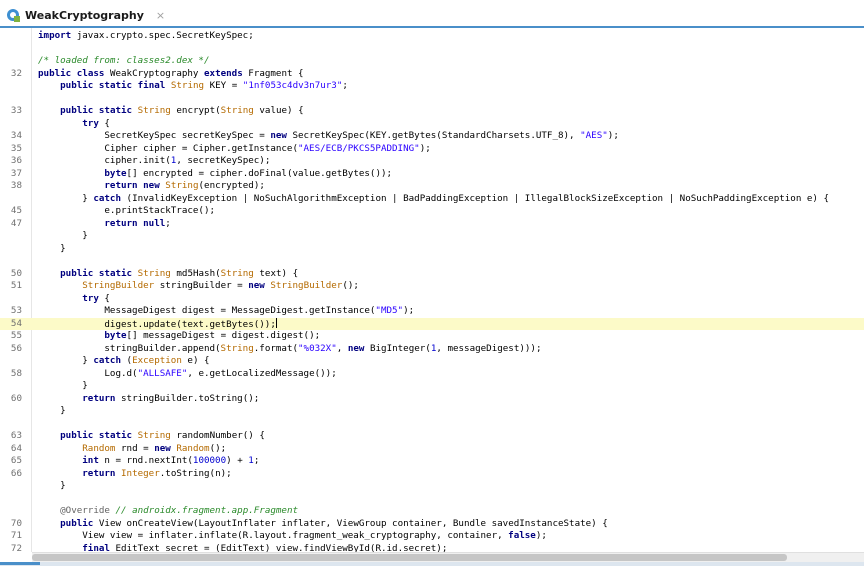  What do you see at coordinates (409, 557) in the screenshot?
I see `scrollbar-thumb` at bounding box center [409, 557].